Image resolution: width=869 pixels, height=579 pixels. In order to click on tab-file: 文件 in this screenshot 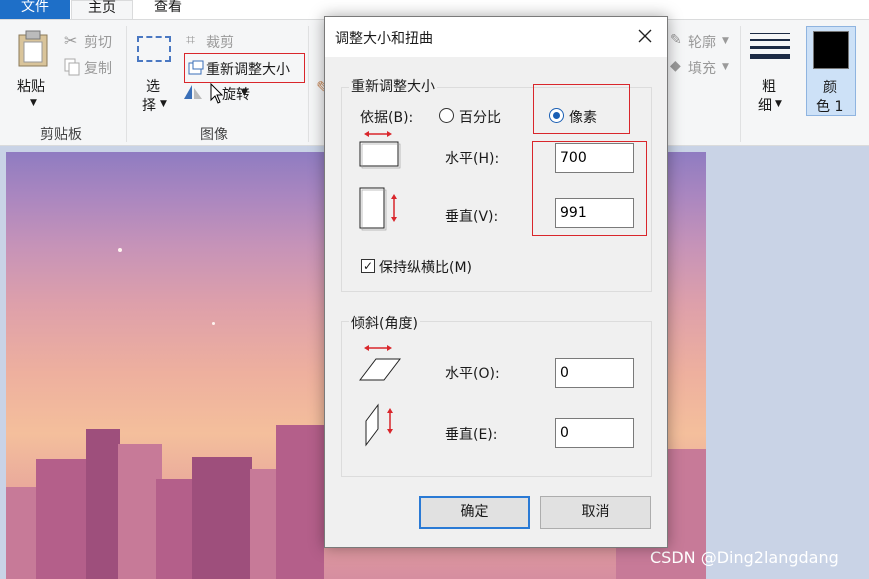, I will do `click(35, 9)`.